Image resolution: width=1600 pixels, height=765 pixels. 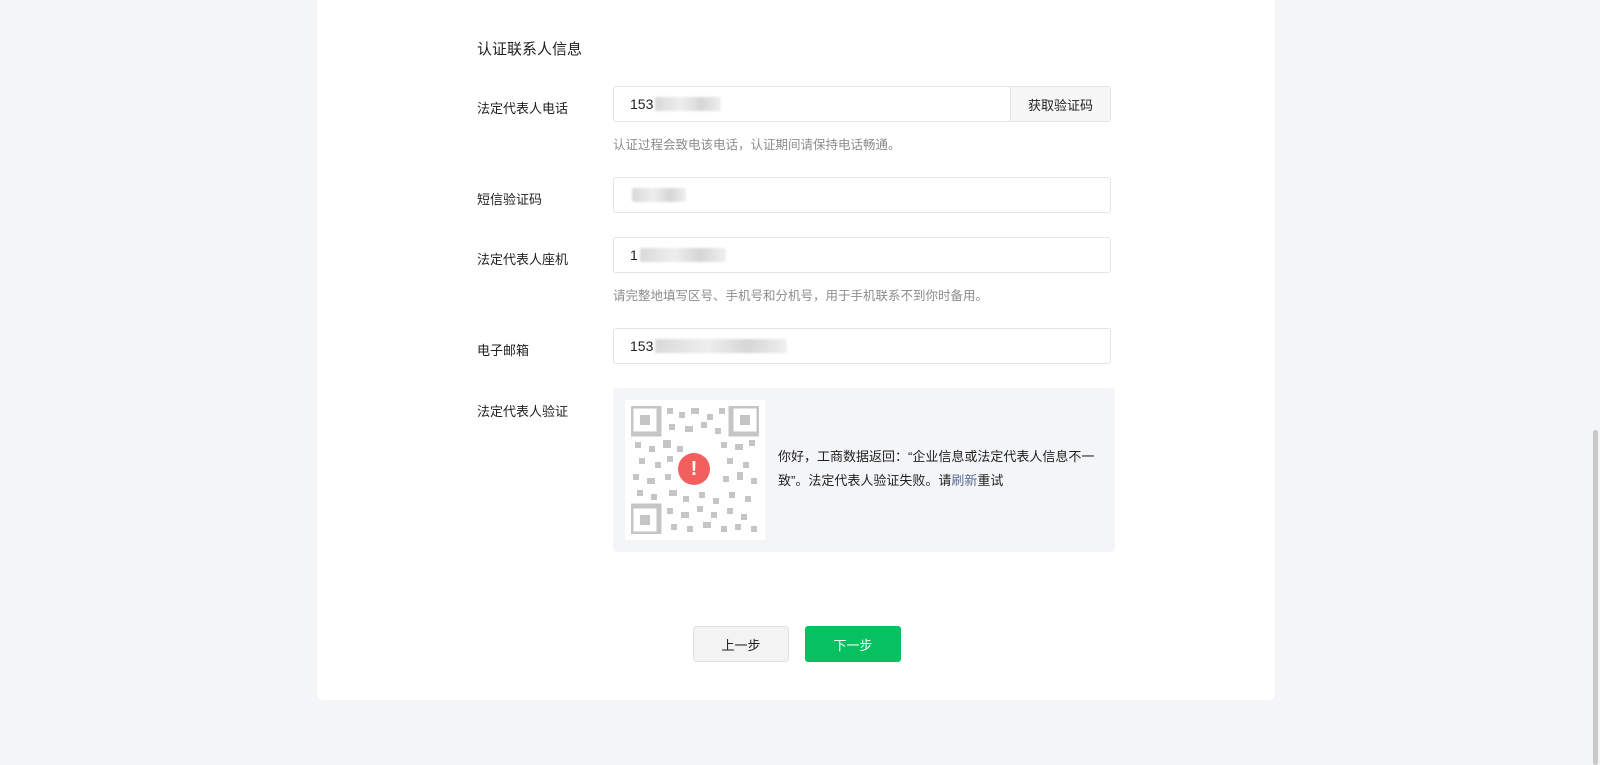 What do you see at coordinates (741, 644) in the screenshot?
I see `previous-step-button: 上一步` at bounding box center [741, 644].